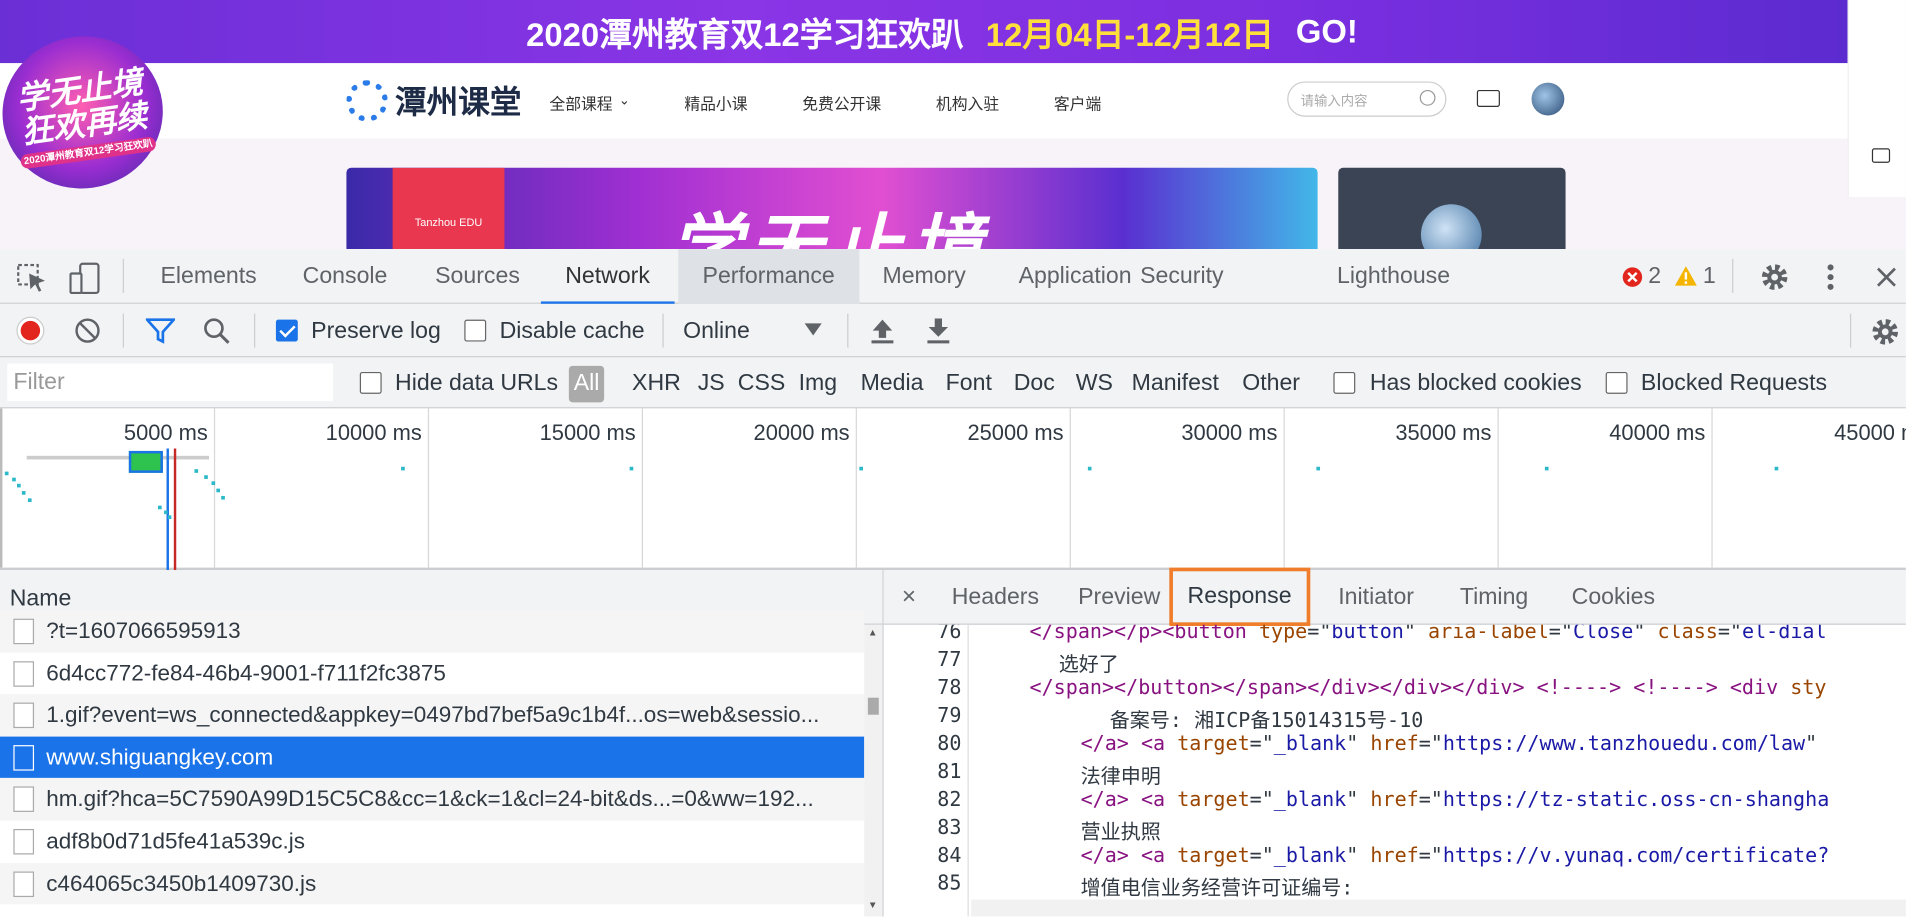 This screenshot has width=1906, height=917. Describe the element at coordinates (1438, 908) in the screenshot. I see `response-hscrollbar` at that location.